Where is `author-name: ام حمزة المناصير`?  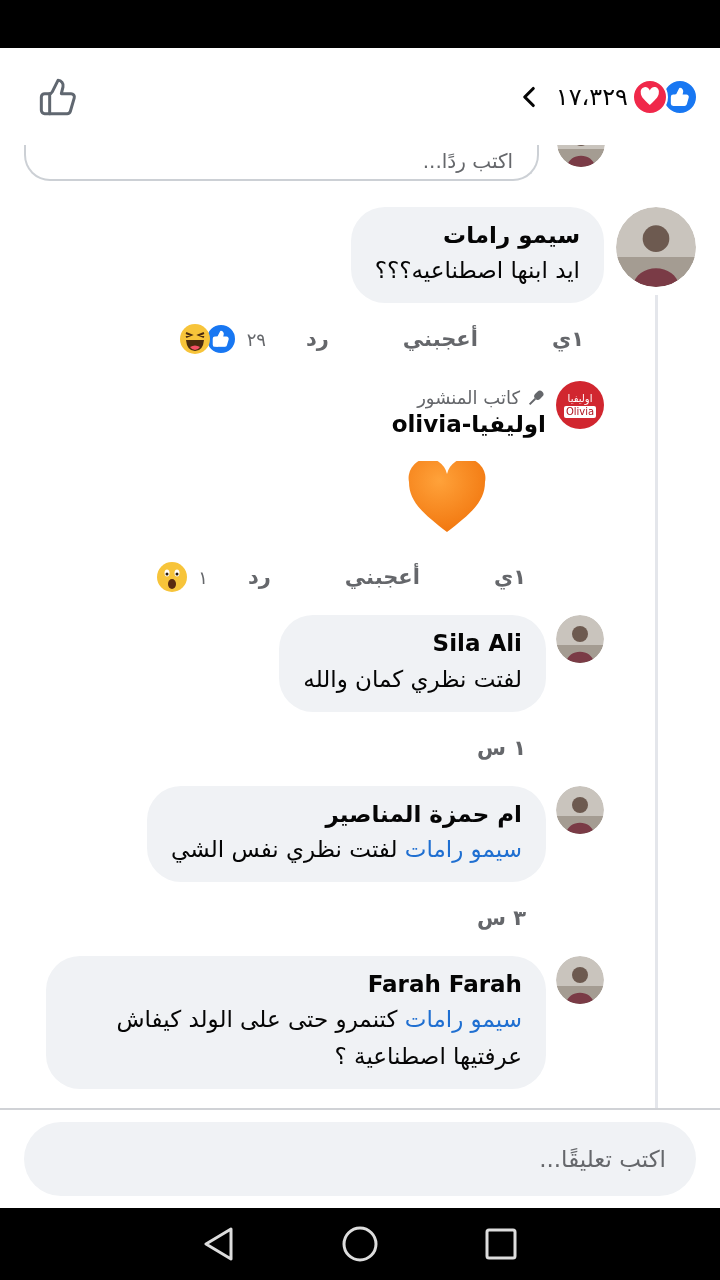
author-name: ام حمزة المناصير is located at coordinates (346, 814).